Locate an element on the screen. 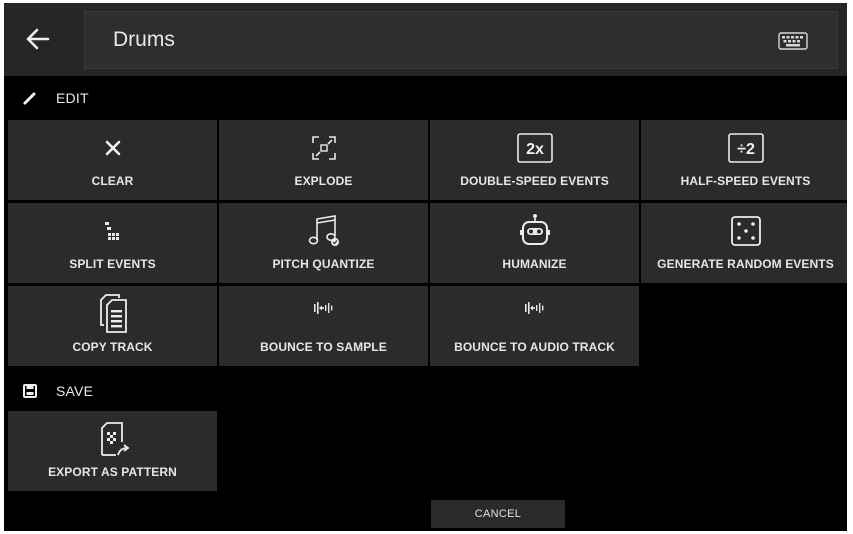  cancel-button: CANCEL is located at coordinates (498, 514).